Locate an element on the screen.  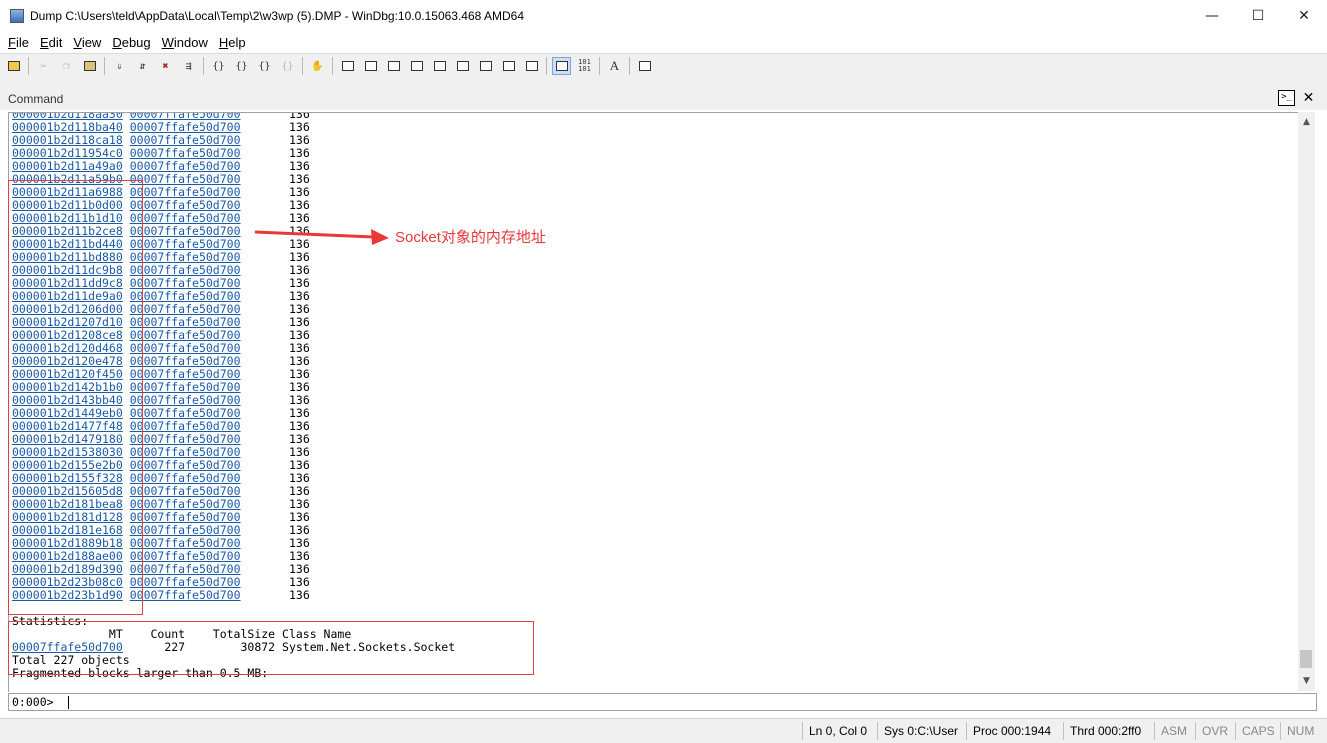
object-address-link: 000001b2d118ba40 is located at coordinates (67, 127).